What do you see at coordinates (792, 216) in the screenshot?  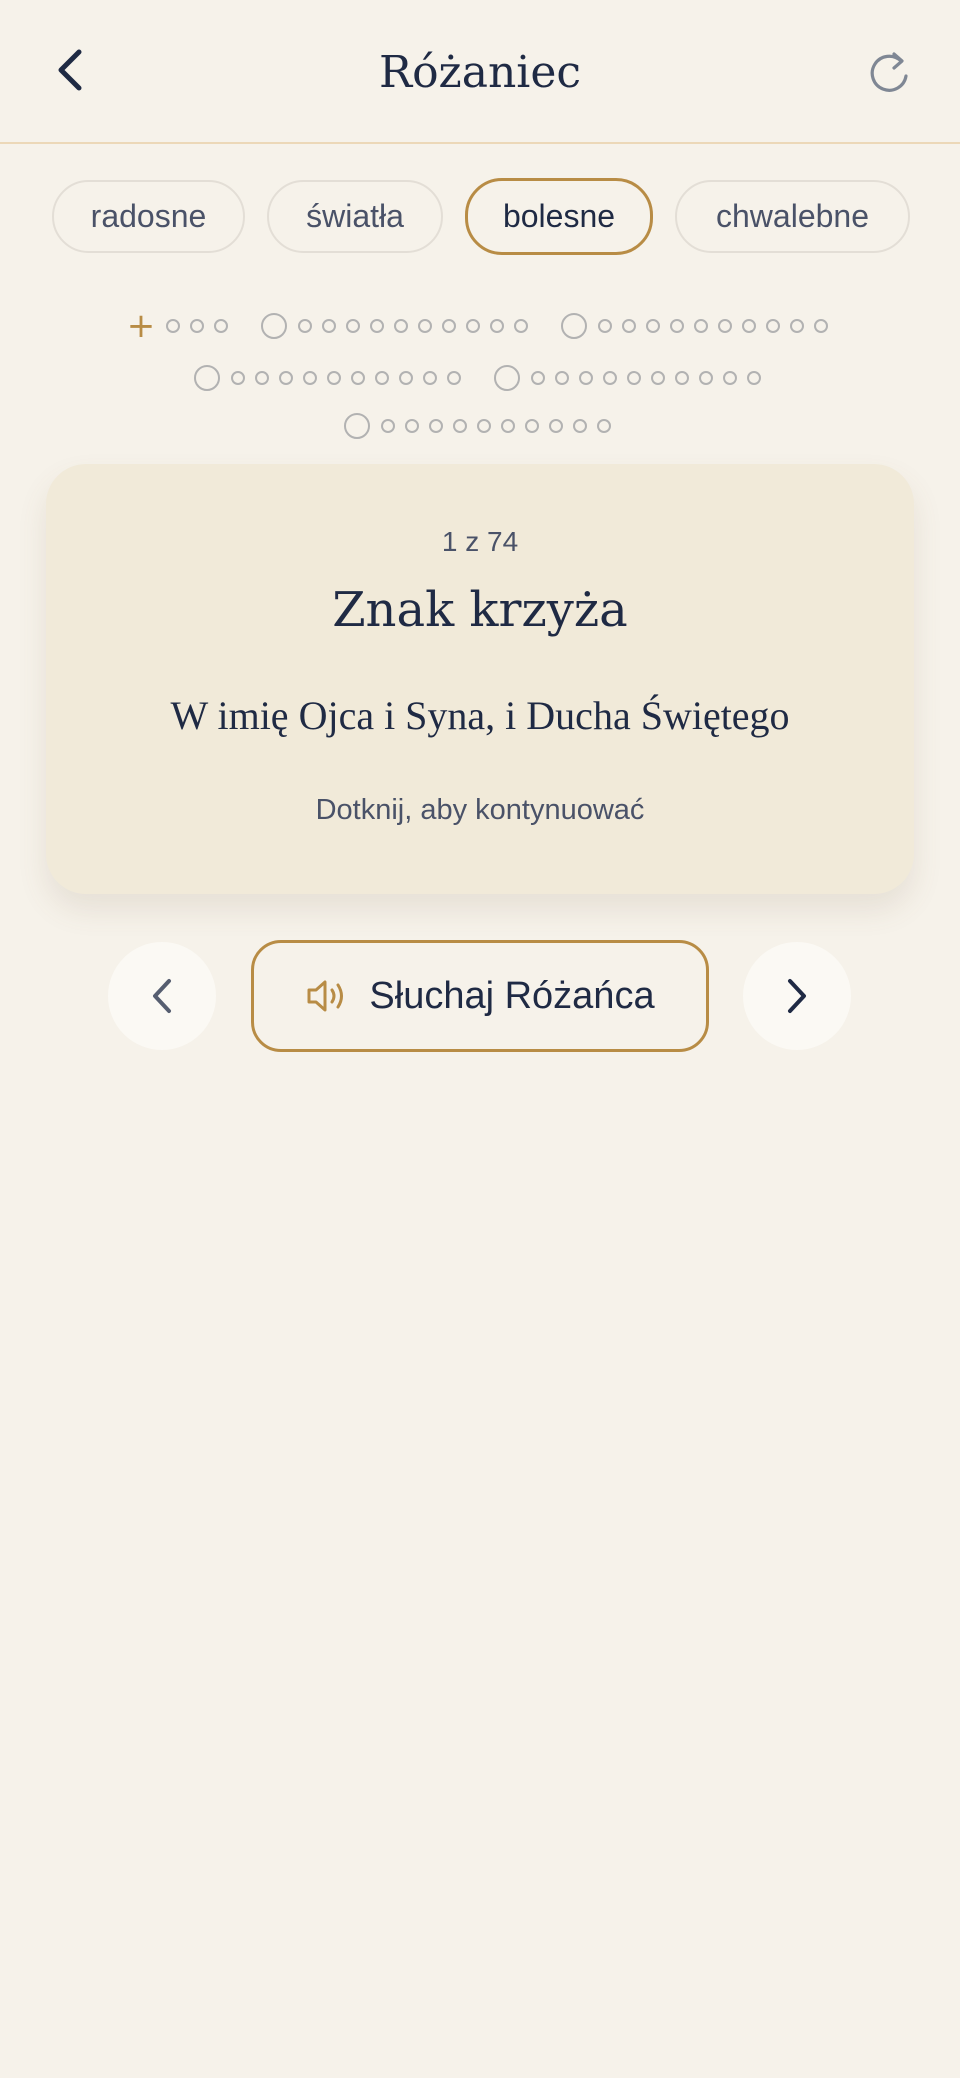 I see `tab-chwalebne: chwalebne` at bounding box center [792, 216].